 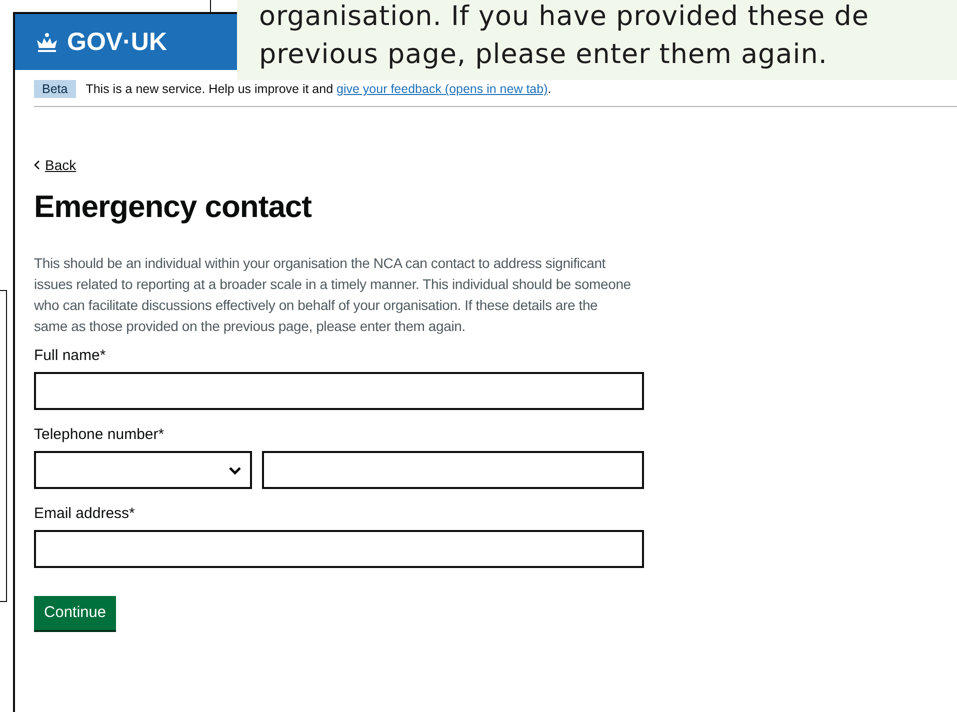 I want to click on crown-icon, so click(x=47, y=42).